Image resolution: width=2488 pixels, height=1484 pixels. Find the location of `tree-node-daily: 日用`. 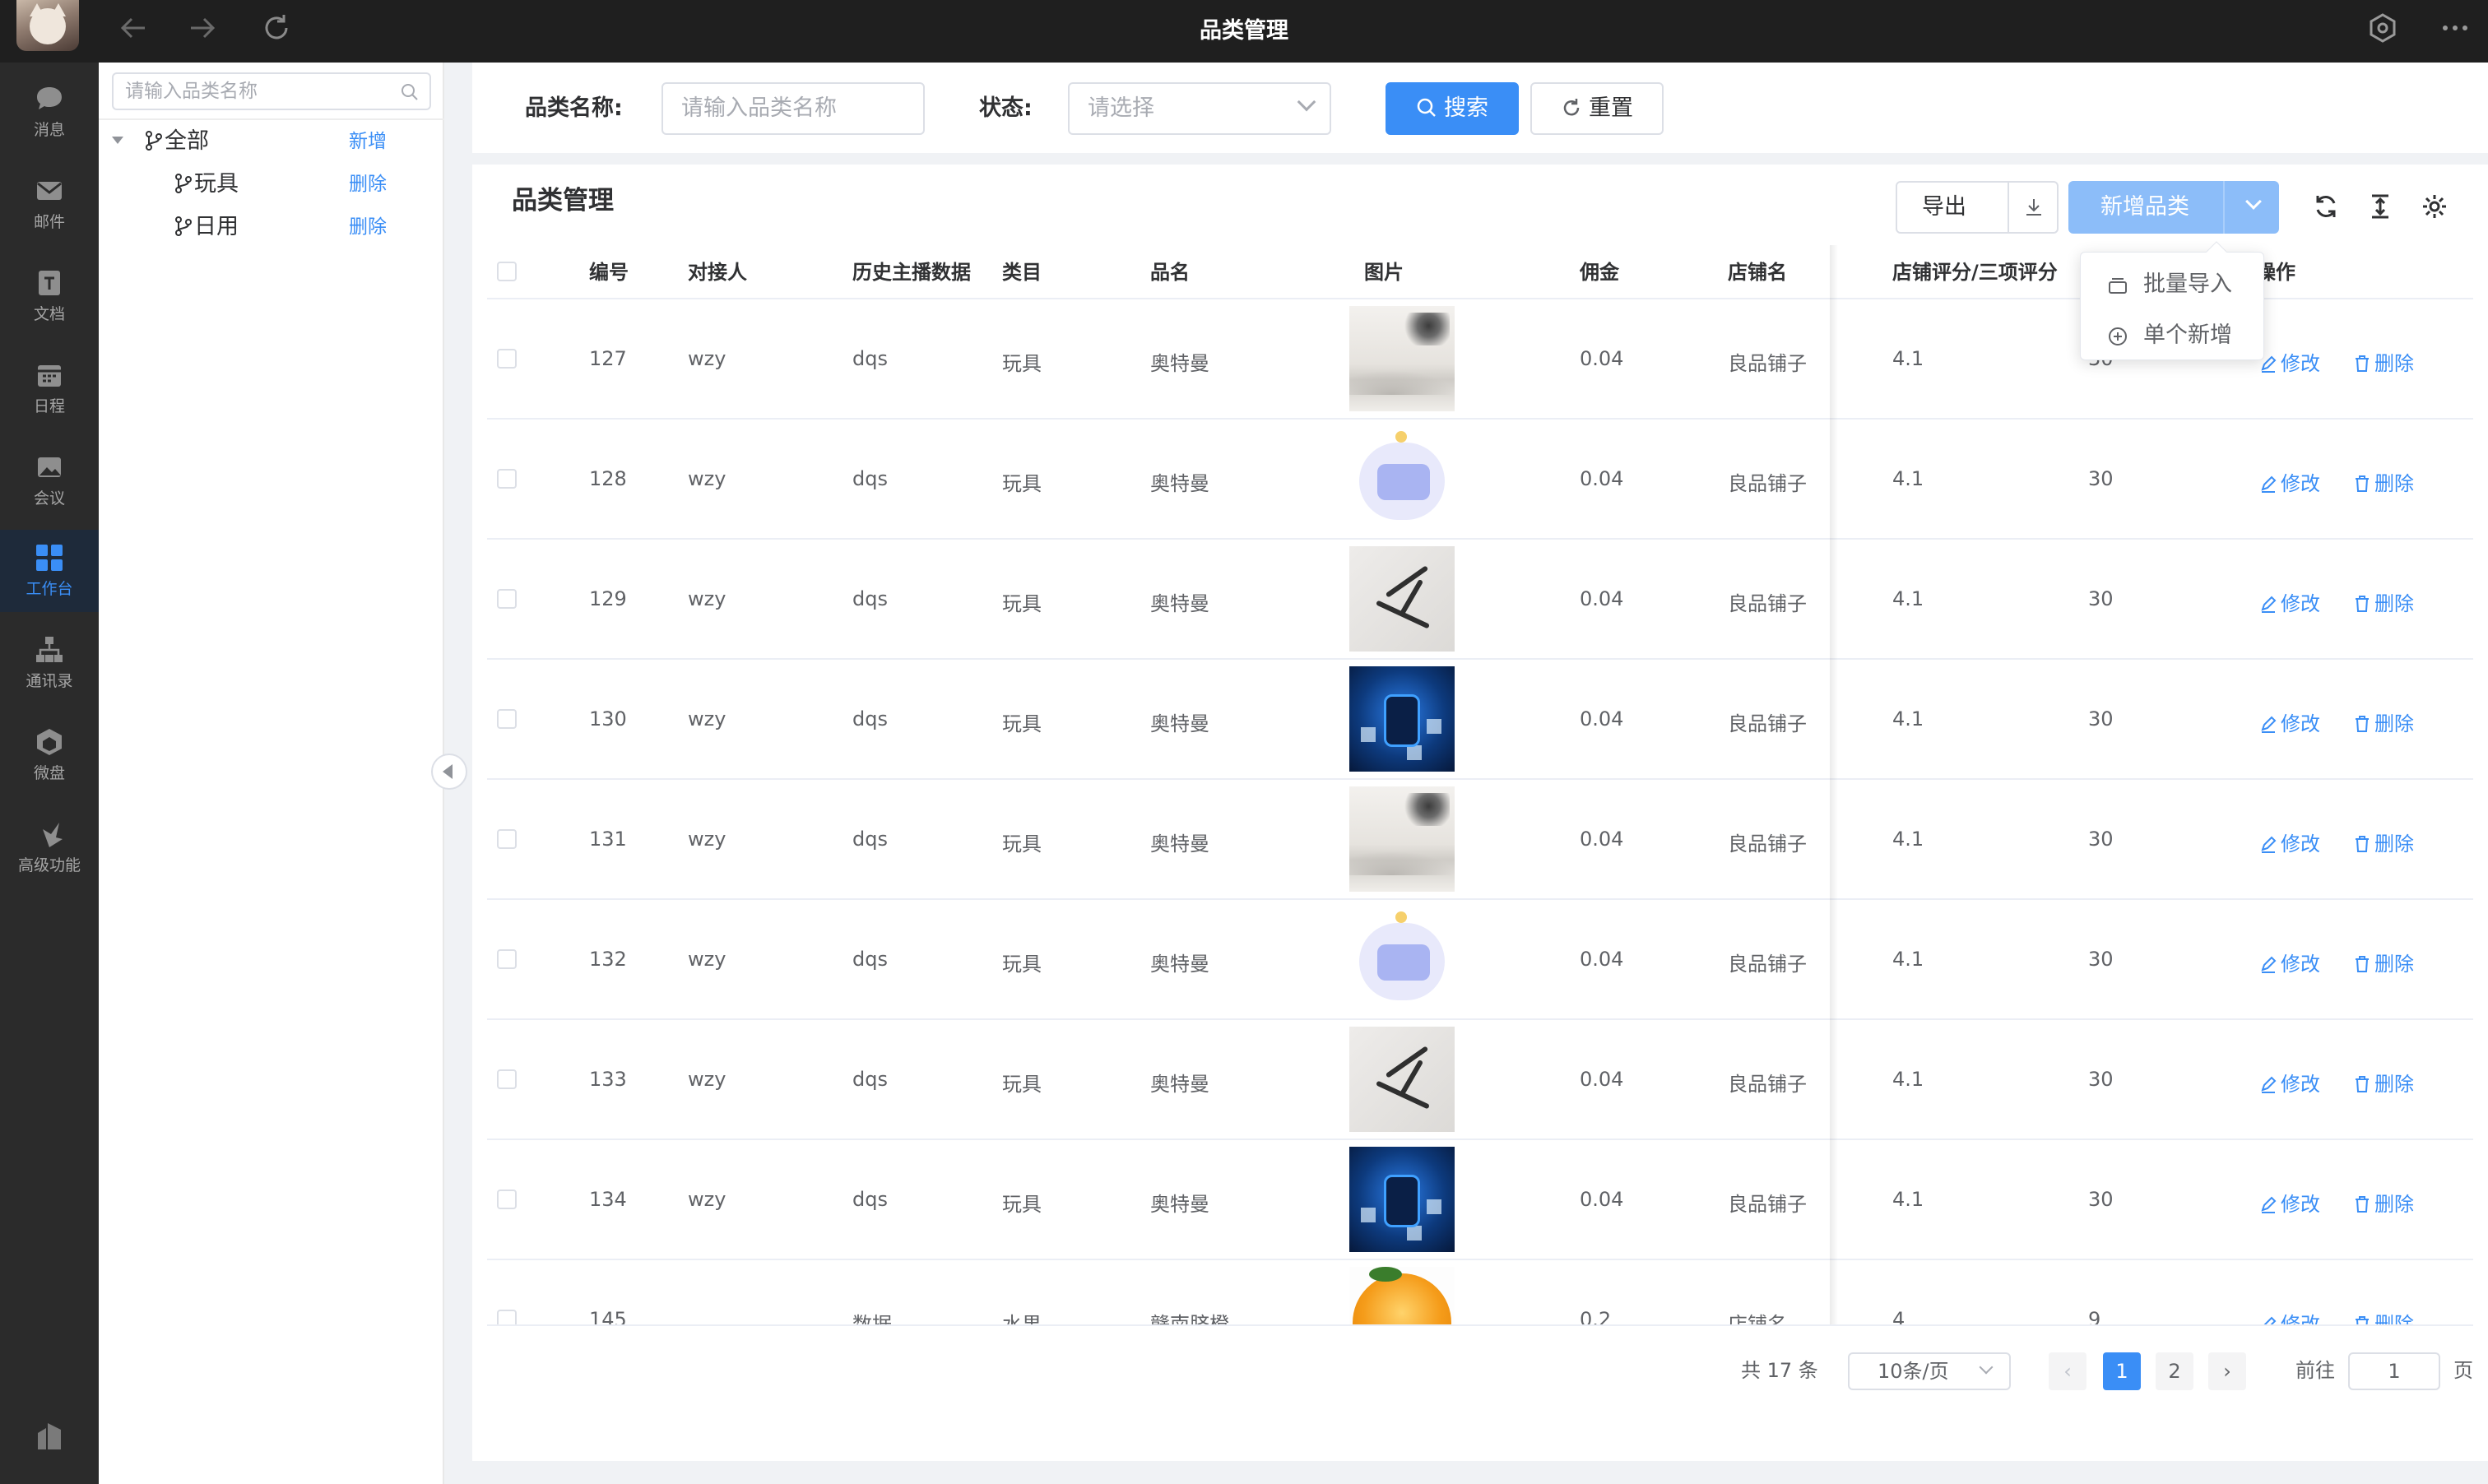

tree-node-daily: 日用 is located at coordinates (206, 227).